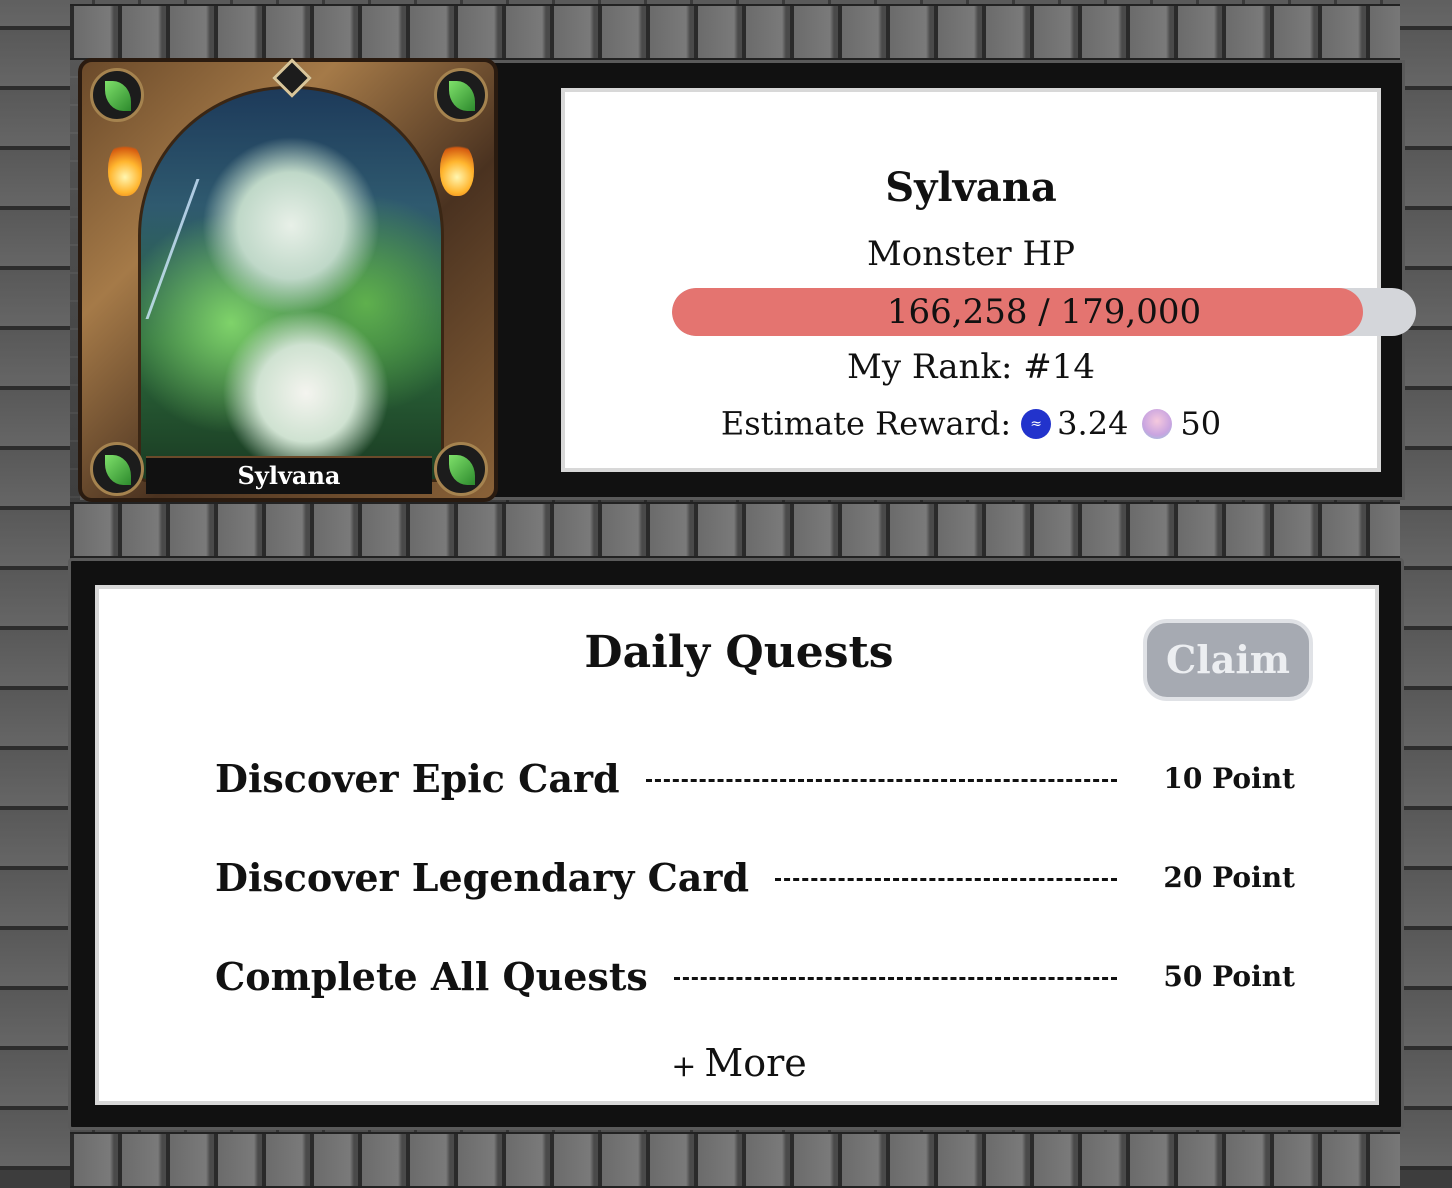 The image size is (1452, 1188). What do you see at coordinates (125, 169) in the screenshot?
I see `left-torch-flame-icon` at bounding box center [125, 169].